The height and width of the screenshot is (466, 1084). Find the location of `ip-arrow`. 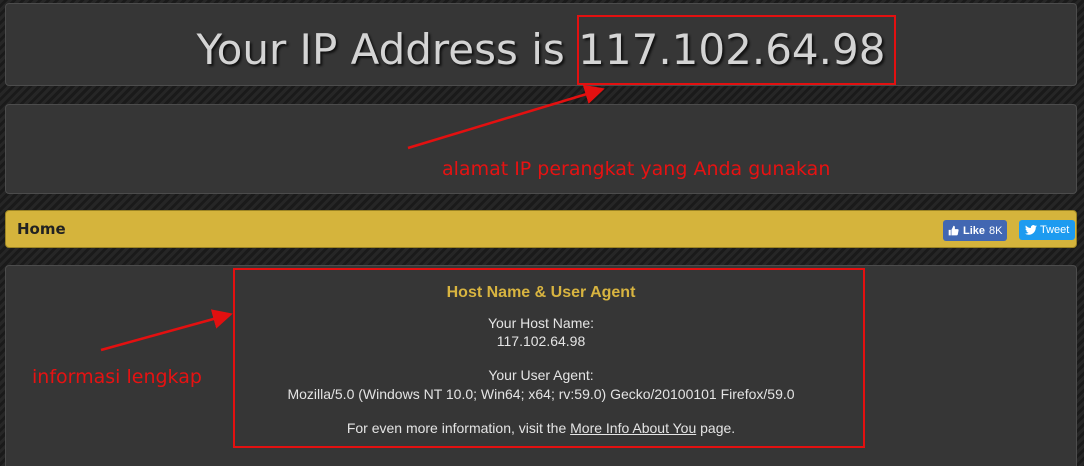

ip-arrow is located at coordinates (506, 117).